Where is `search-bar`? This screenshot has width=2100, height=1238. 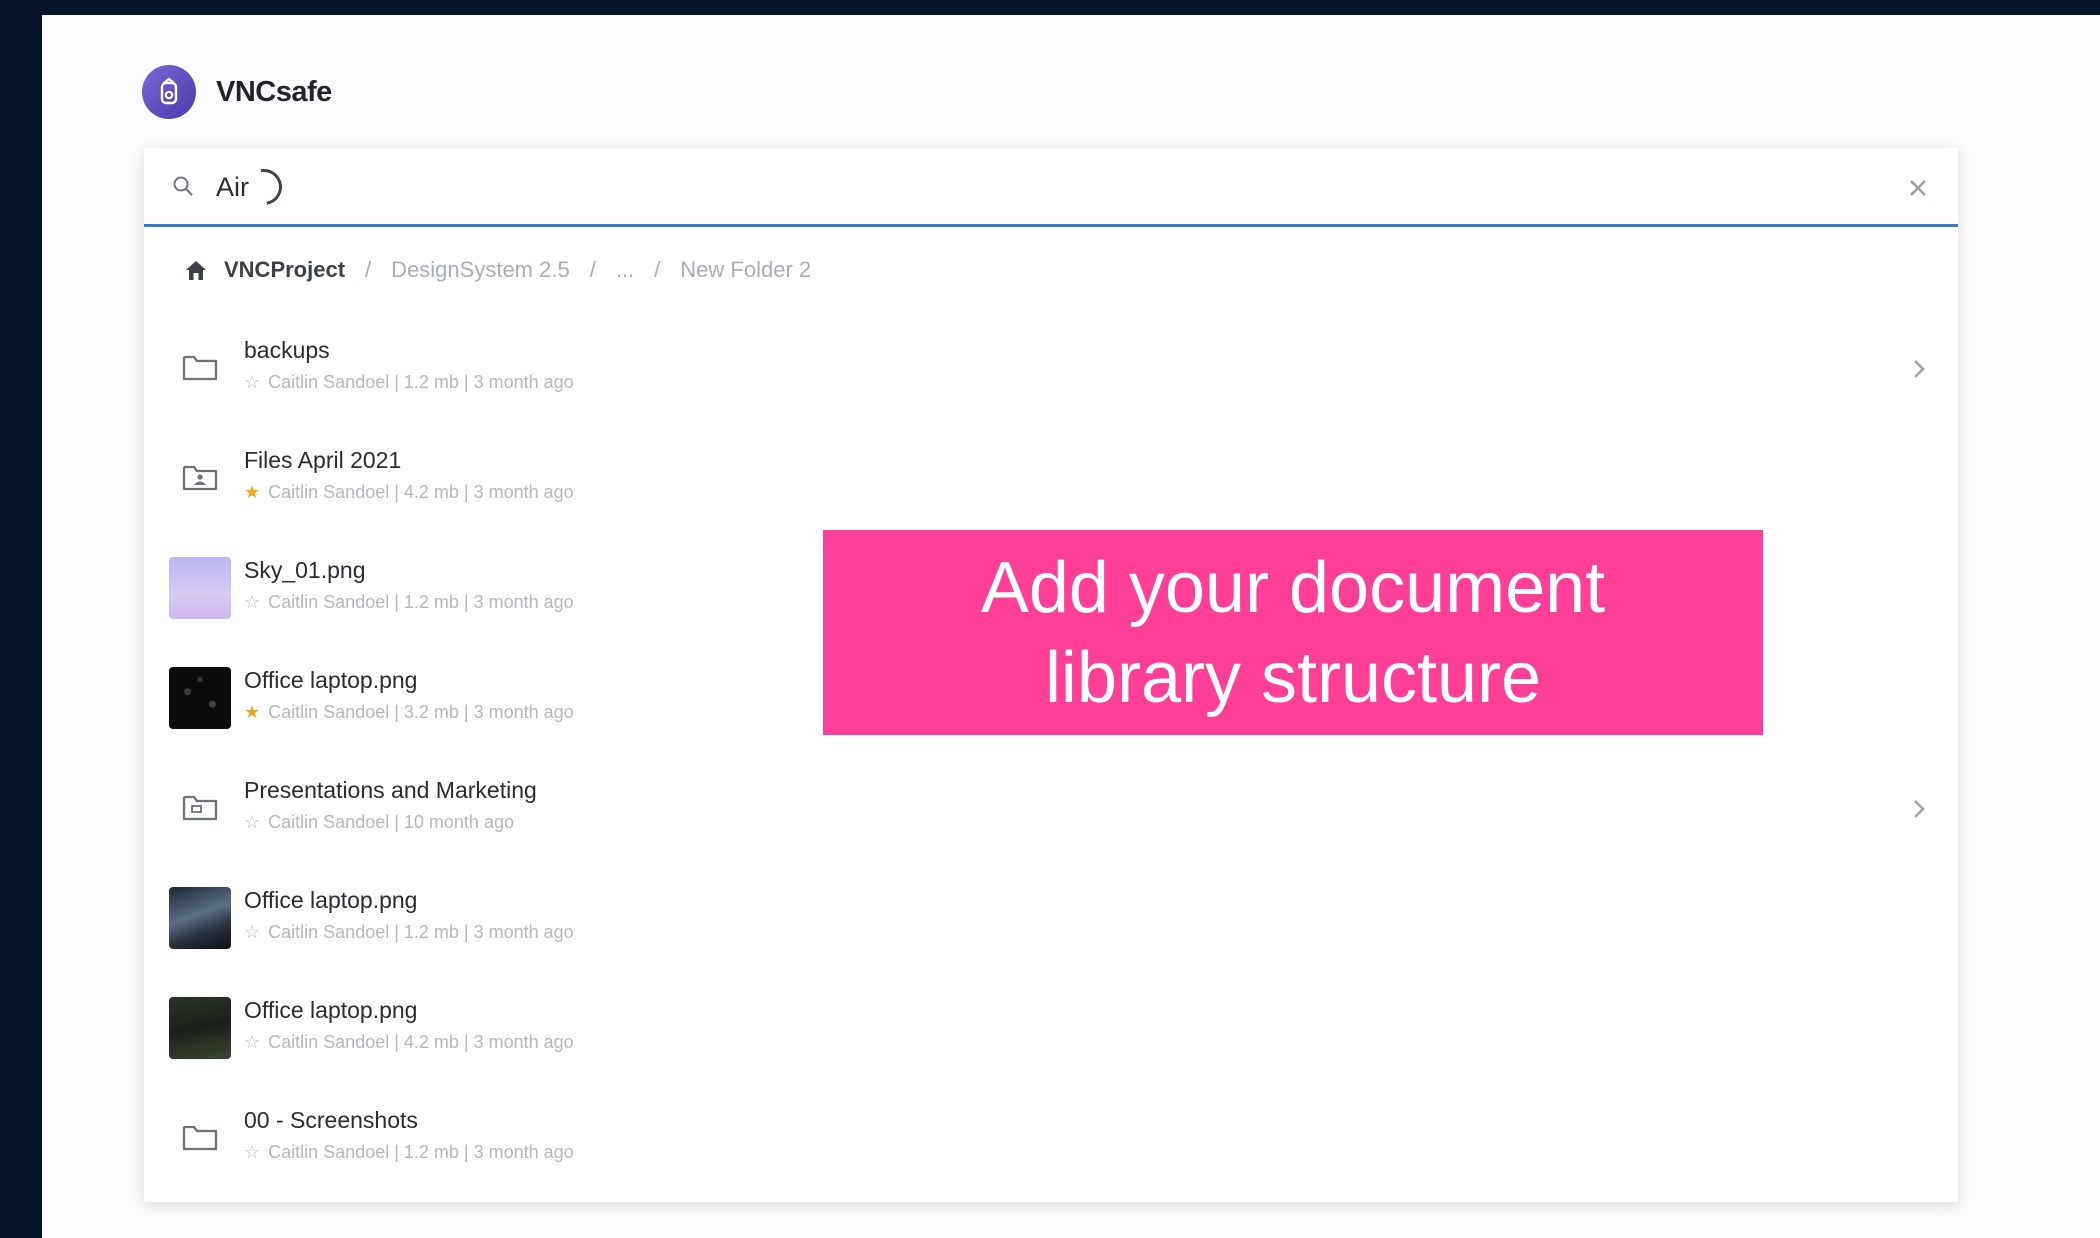 search-bar is located at coordinates (1051, 187).